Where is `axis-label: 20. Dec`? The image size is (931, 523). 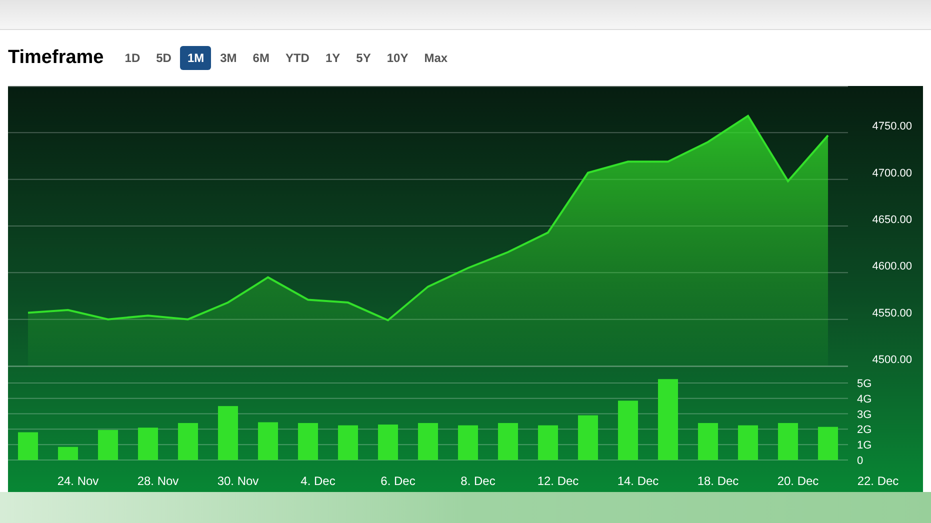
axis-label: 20. Dec is located at coordinates (798, 481).